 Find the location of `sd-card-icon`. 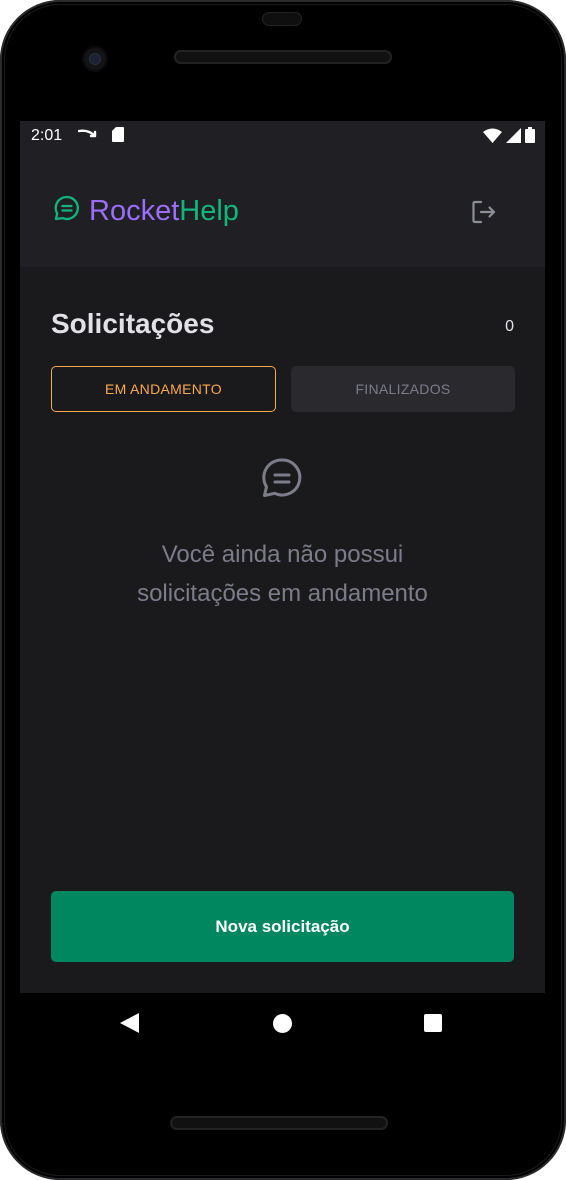

sd-card-icon is located at coordinates (118, 137).